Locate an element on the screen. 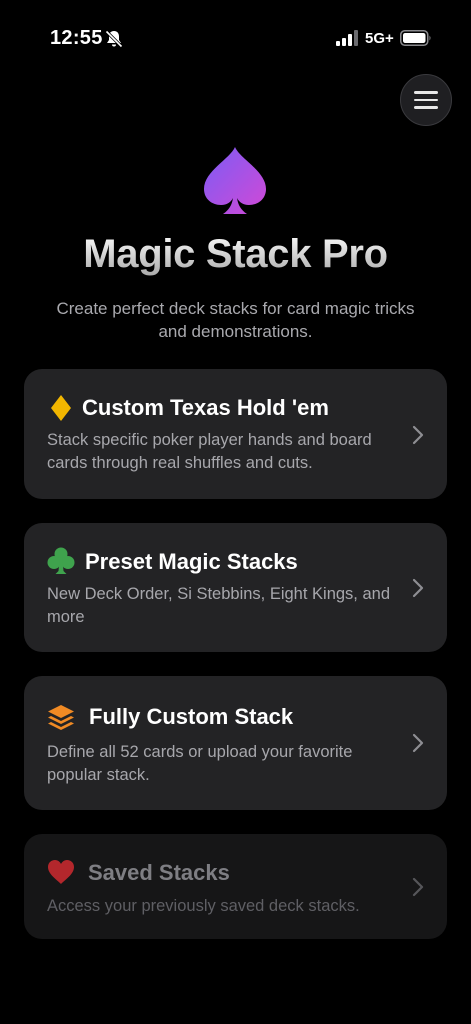 Image resolution: width=471 pixels, height=1024 pixels. menu-button is located at coordinates (426, 100).